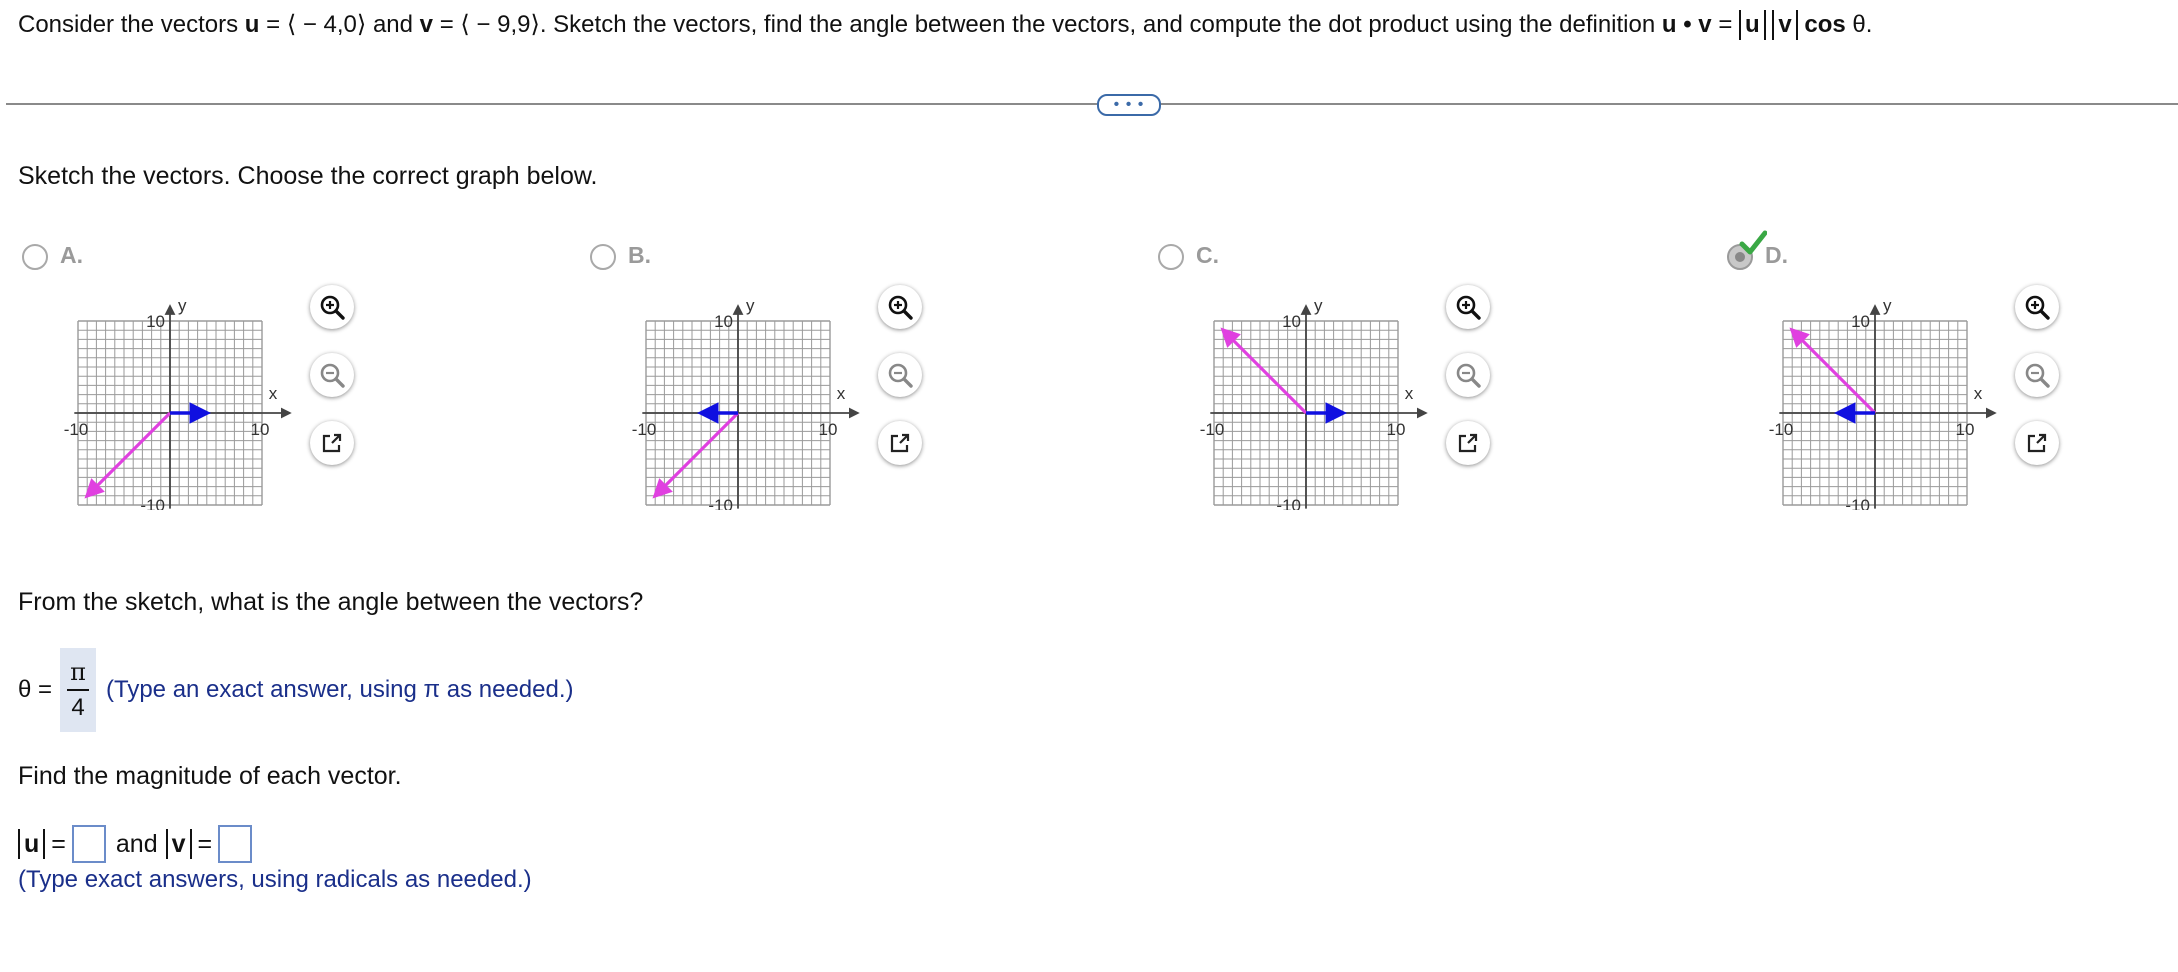 The width and height of the screenshot is (2178, 972). Describe the element at coordinates (1129, 105) in the screenshot. I see `more-button: • • •` at that location.